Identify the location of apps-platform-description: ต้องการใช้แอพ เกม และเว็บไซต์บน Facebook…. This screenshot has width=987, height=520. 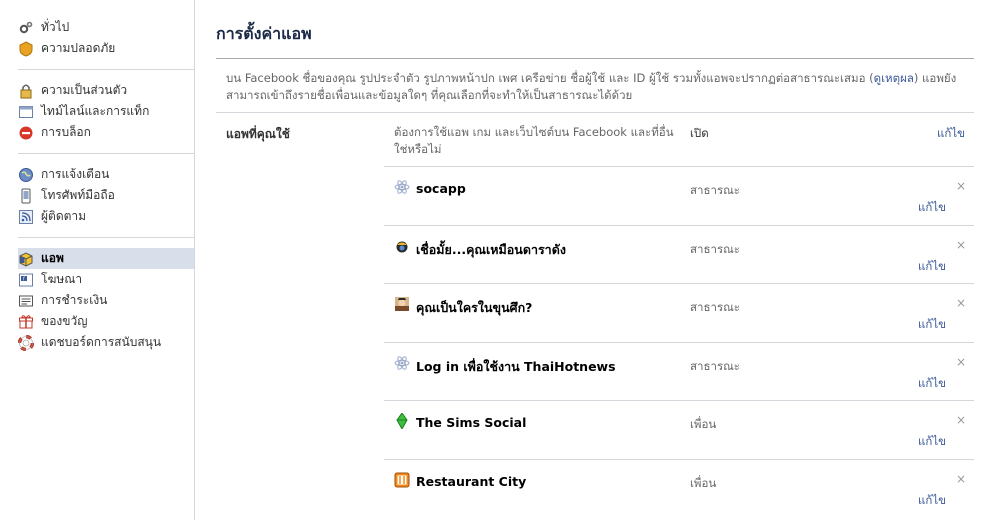
(534, 140).